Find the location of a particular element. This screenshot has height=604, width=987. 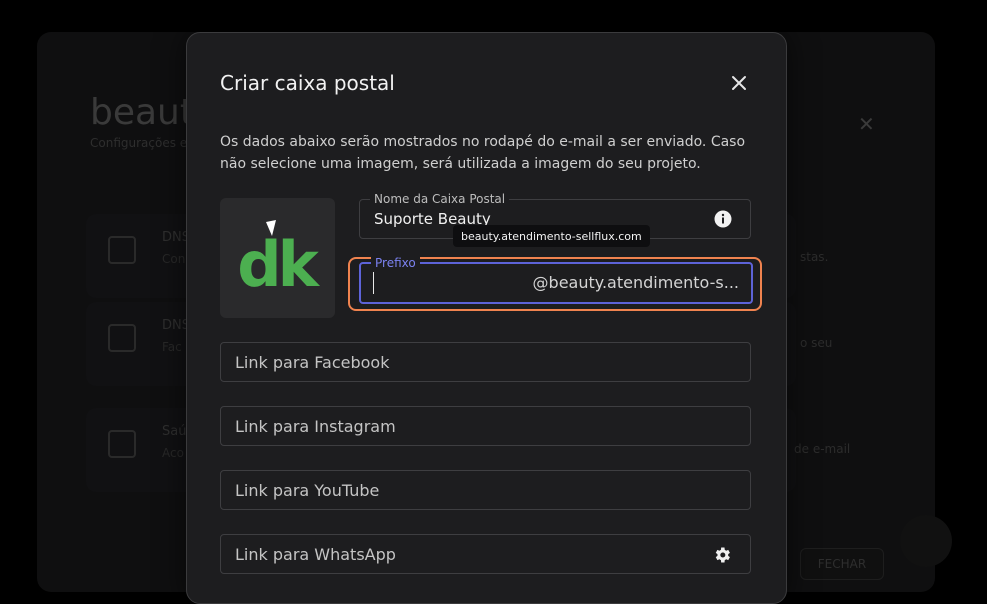

youtube-link-placeholder: Link para YouTube is located at coordinates (307, 490).